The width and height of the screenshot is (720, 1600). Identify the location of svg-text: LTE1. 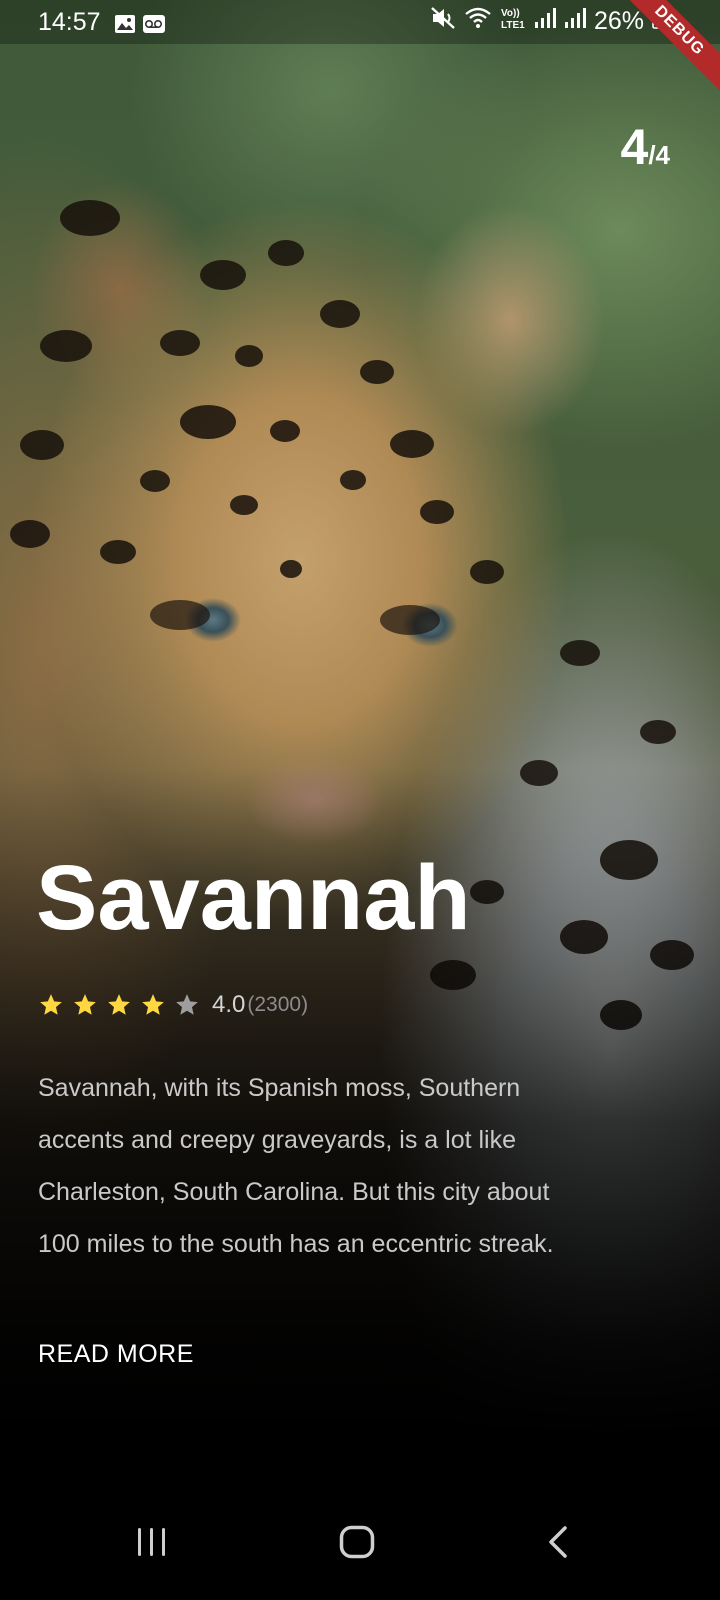
(513, 25).